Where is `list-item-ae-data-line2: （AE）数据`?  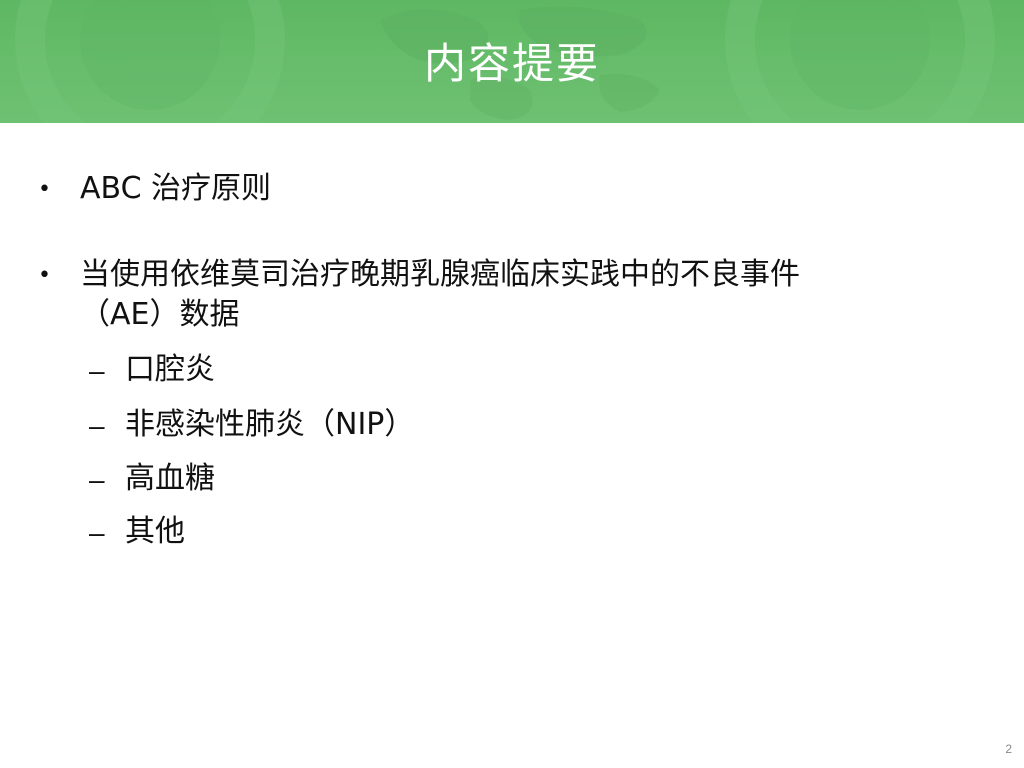
list-item-ae-data-line2: （AE）数据 is located at coordinates (160, 314).